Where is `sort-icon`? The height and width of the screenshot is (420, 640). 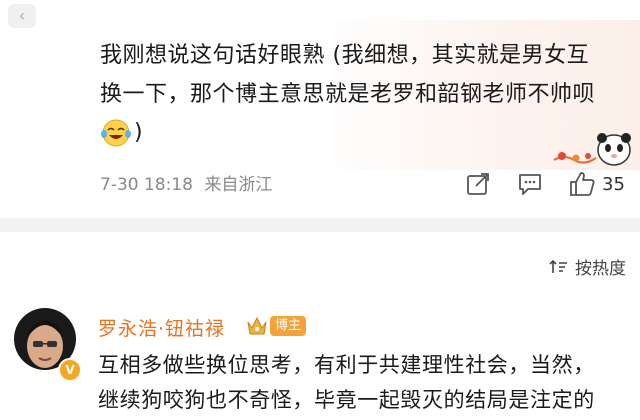 sort-icon is located at coordinates (558, 266).